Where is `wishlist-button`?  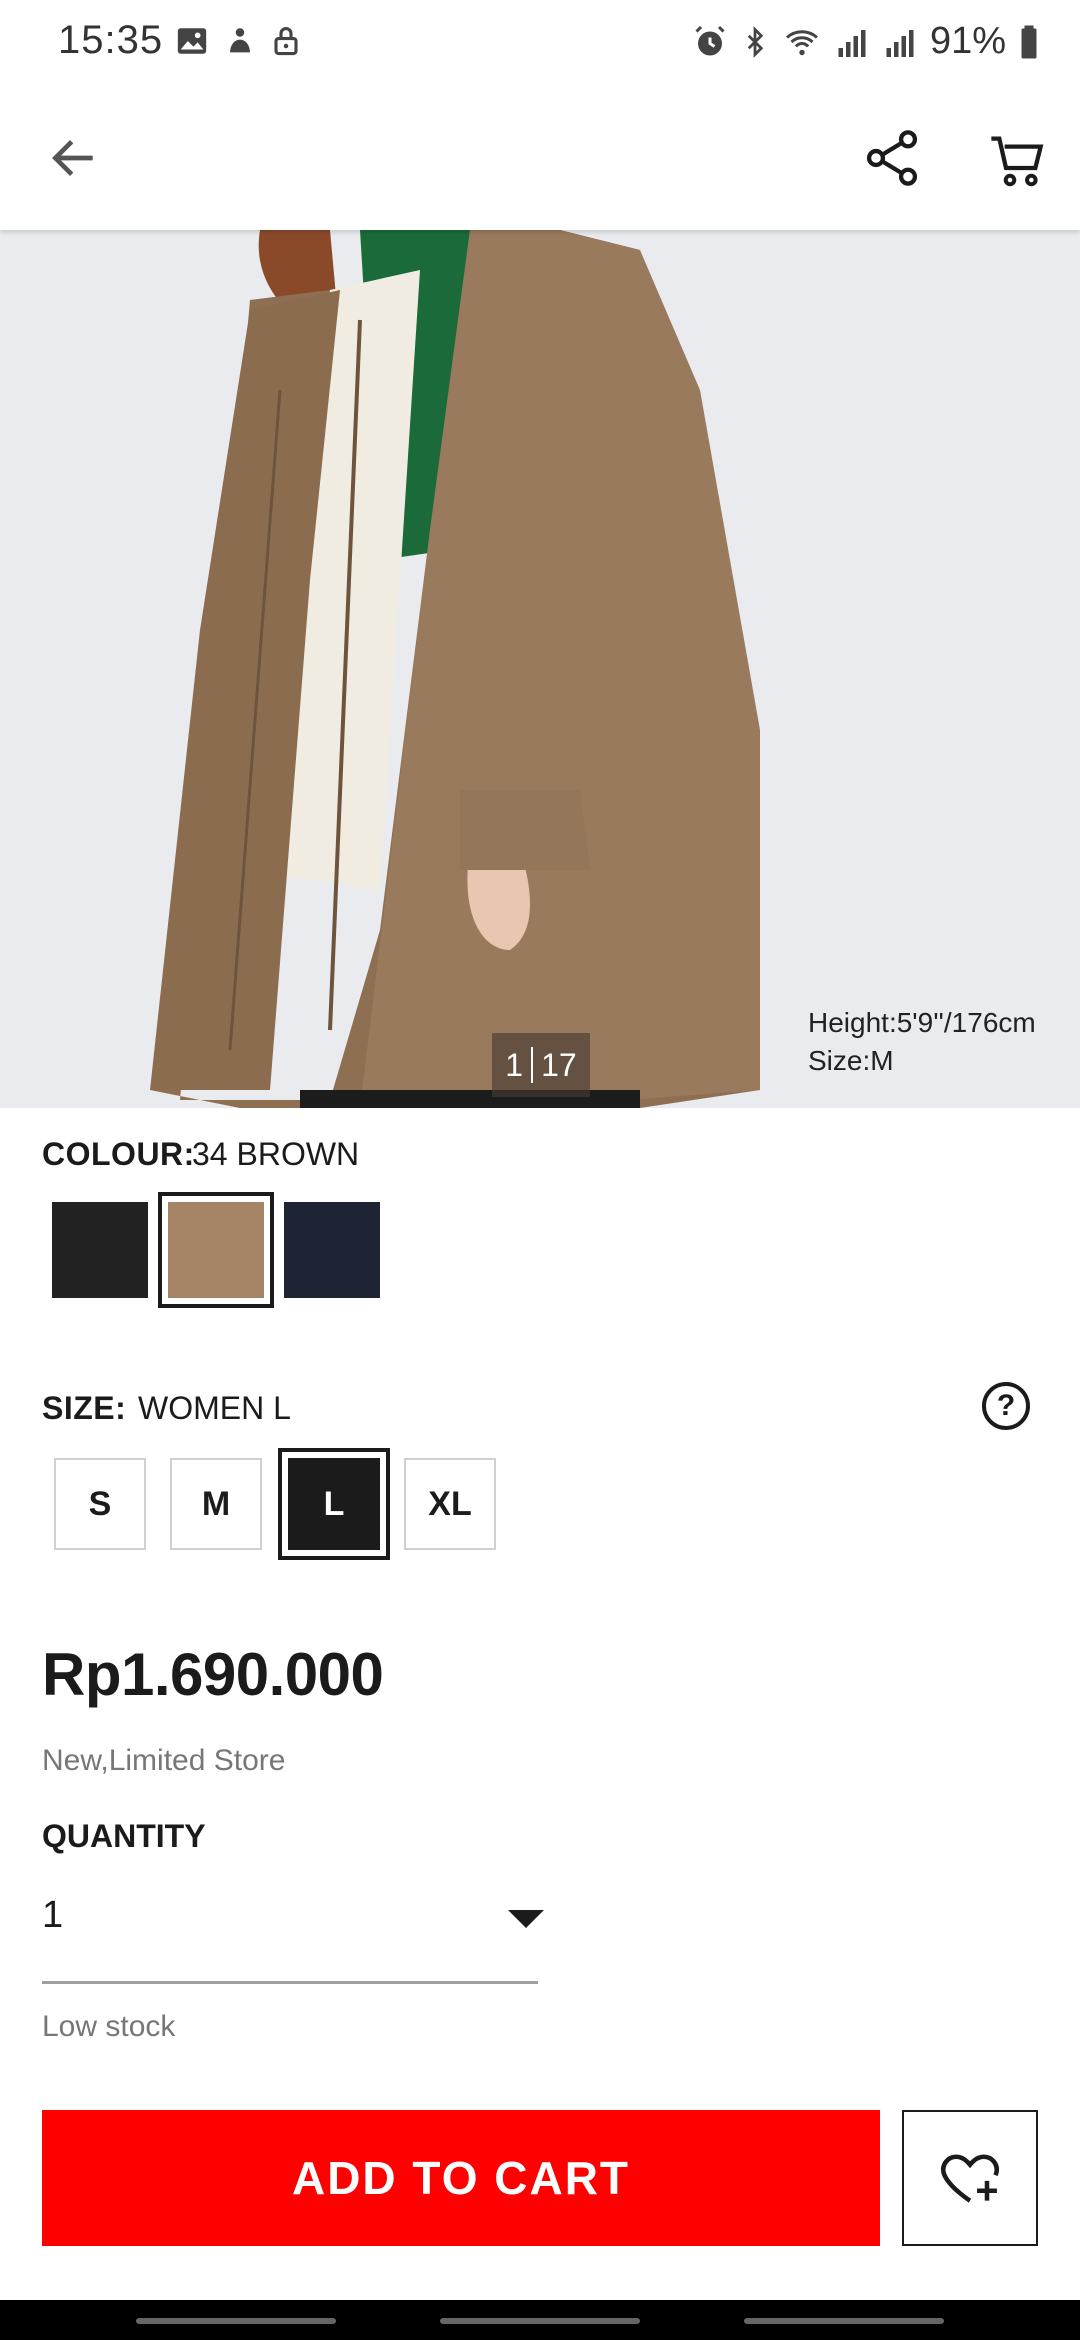
wishlist-button is located at coordinates (970, 2178).